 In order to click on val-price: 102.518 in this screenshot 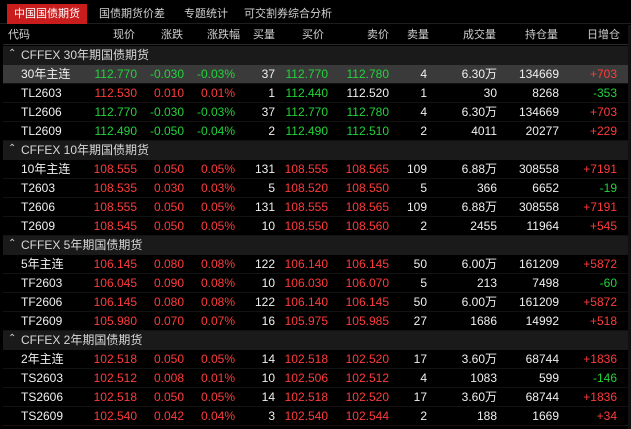, I will do `click(115, 397)`.